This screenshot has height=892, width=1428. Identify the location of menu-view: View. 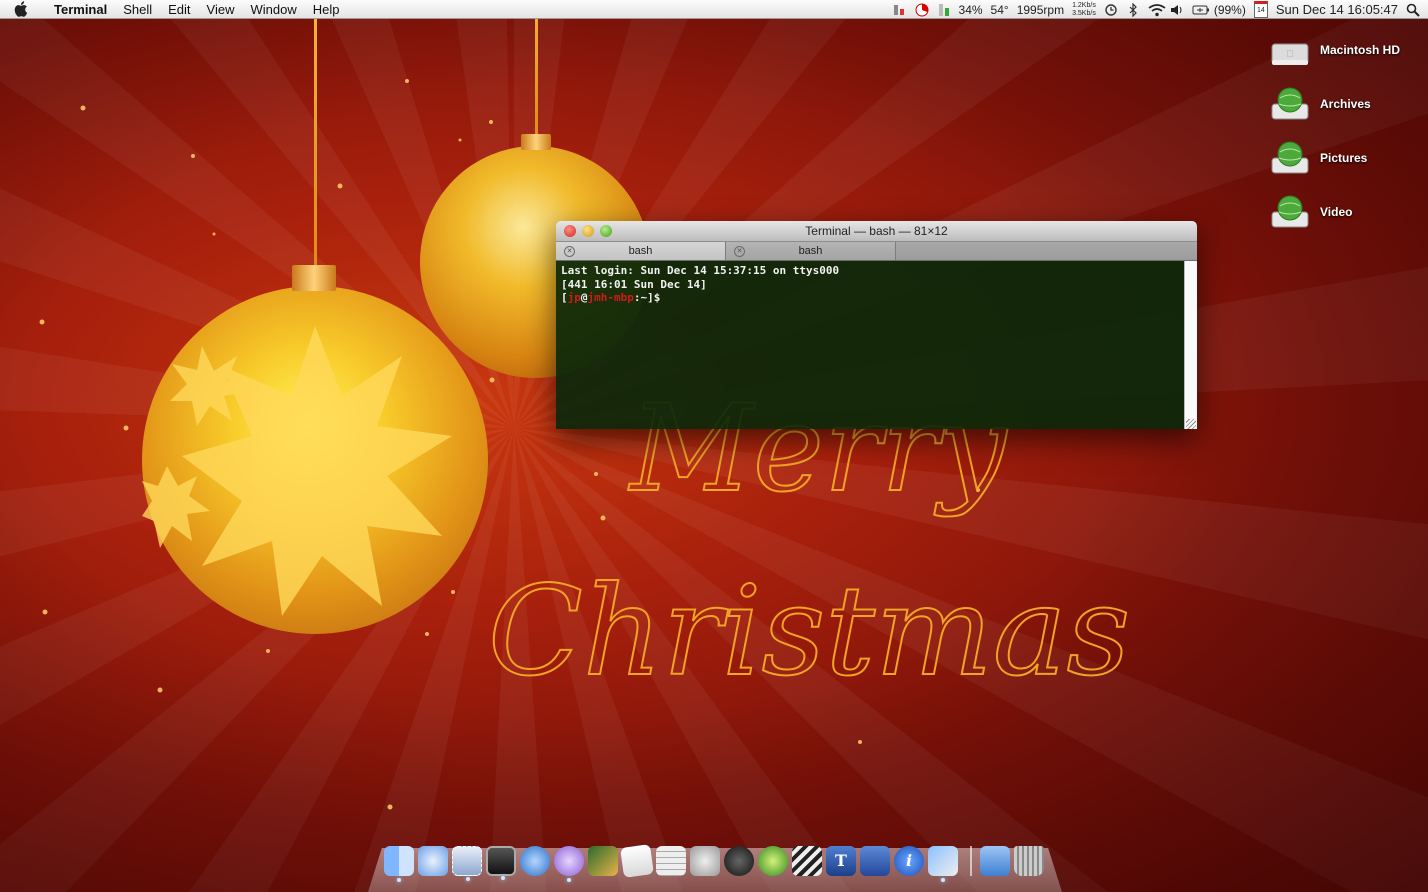
(221, 9).